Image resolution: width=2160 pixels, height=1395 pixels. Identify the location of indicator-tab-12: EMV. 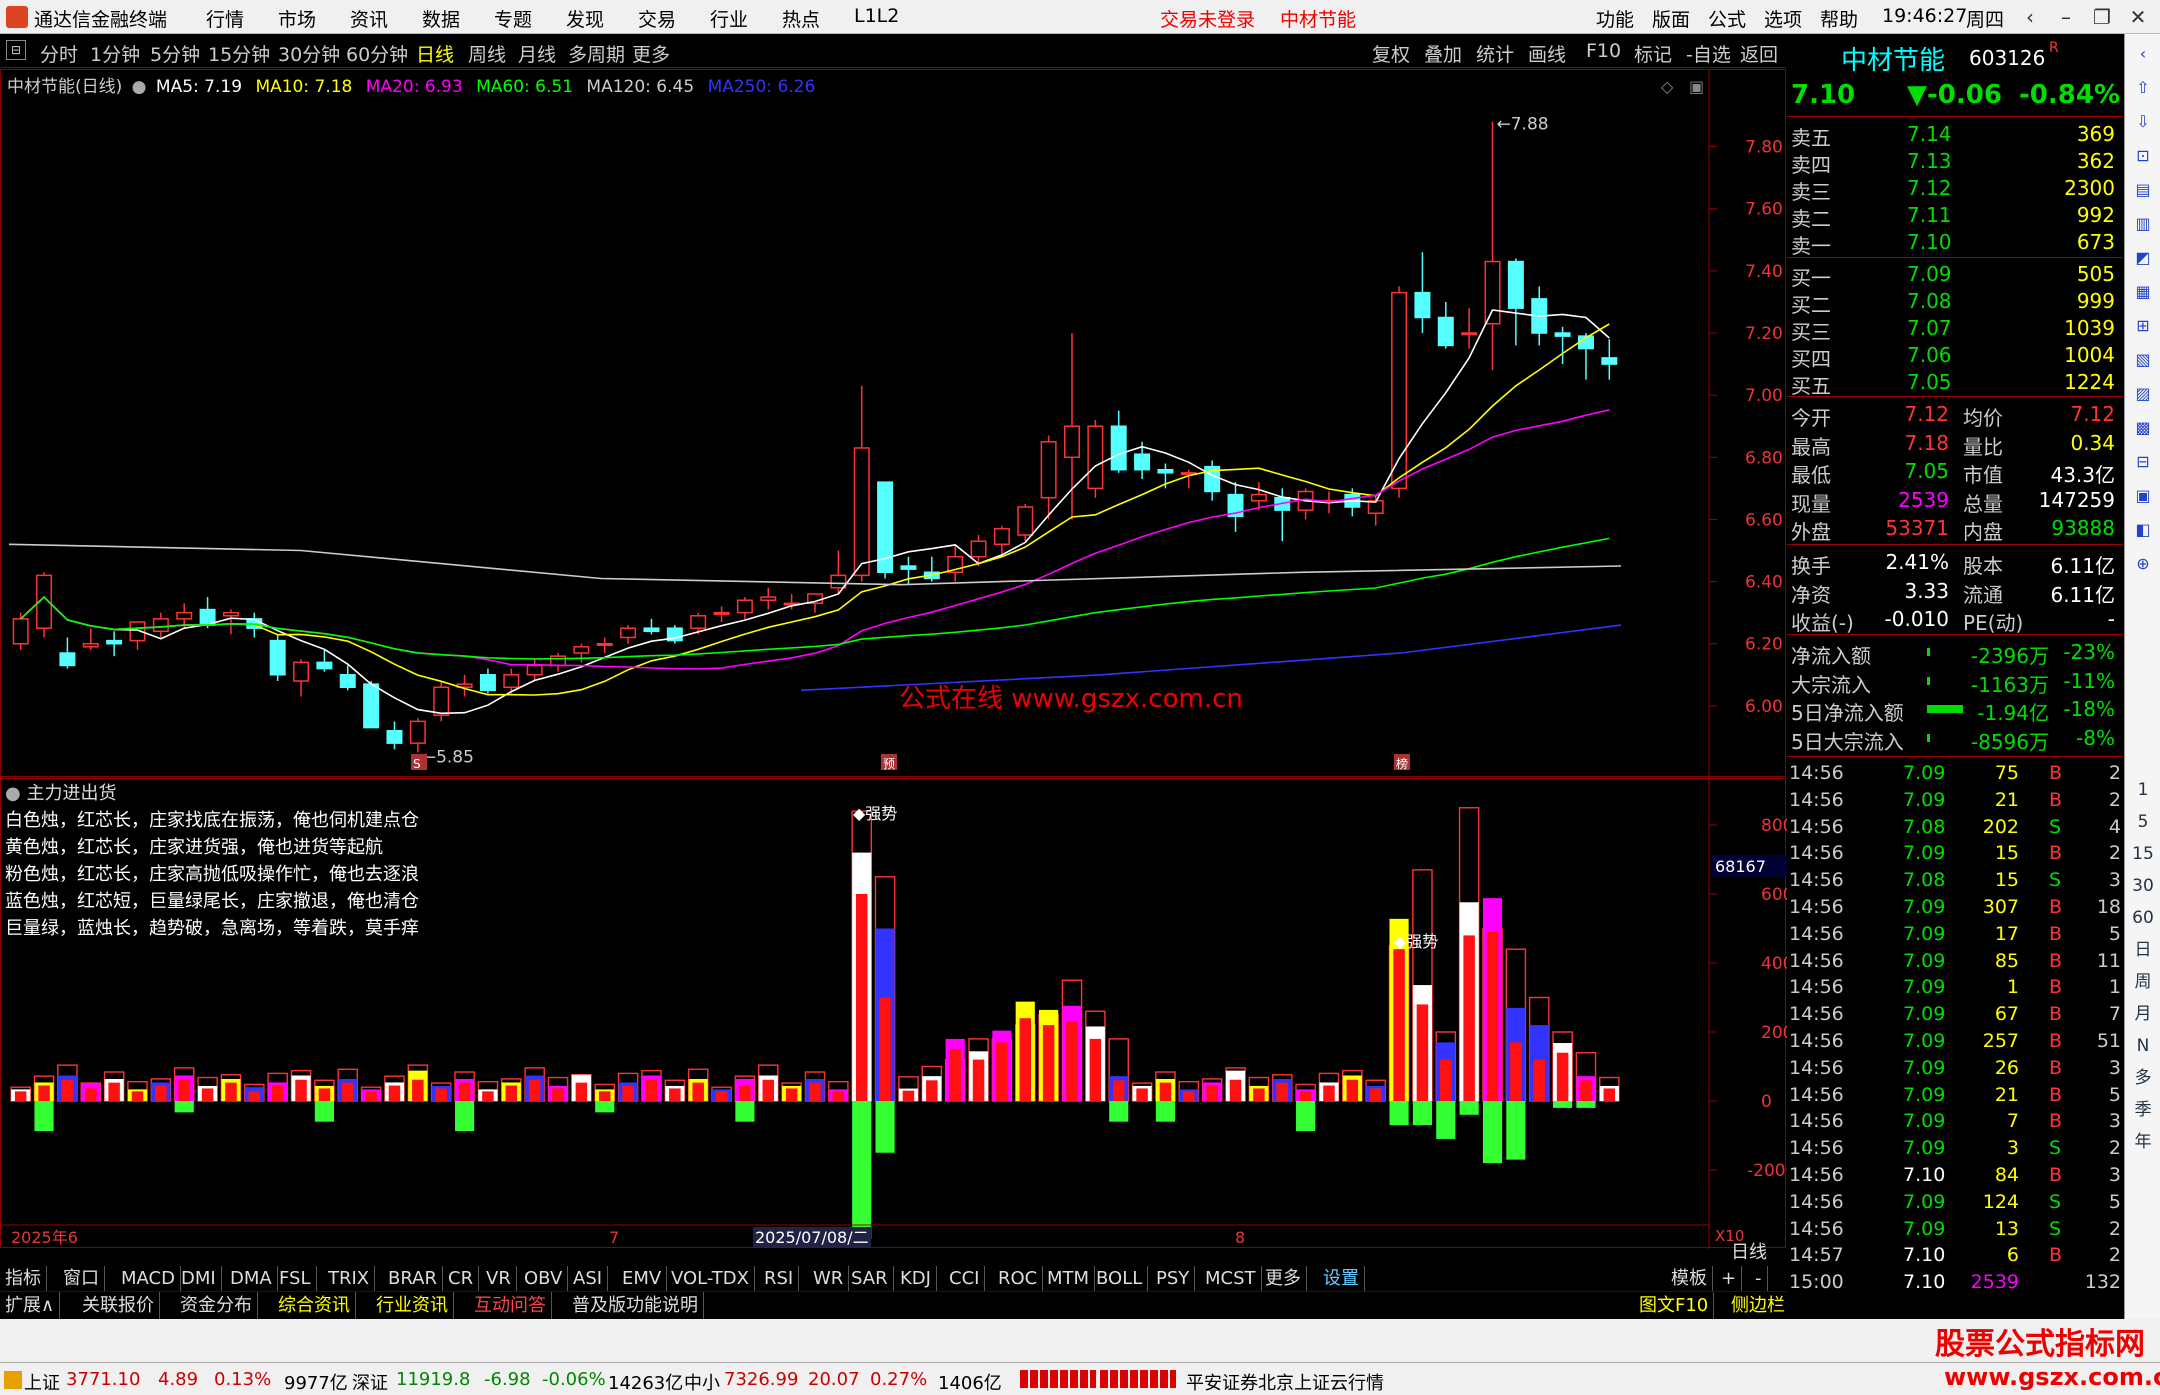
(642, 1278).